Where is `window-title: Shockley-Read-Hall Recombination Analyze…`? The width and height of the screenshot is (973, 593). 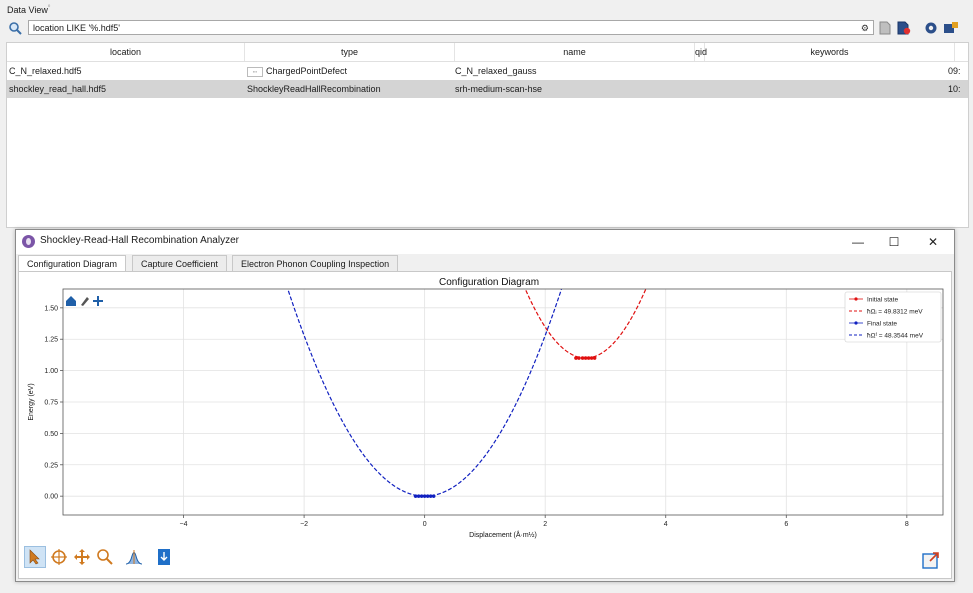
window-title: Shockley-Read-Hall Recombination Analyze… is located at coordinates (139, 240).